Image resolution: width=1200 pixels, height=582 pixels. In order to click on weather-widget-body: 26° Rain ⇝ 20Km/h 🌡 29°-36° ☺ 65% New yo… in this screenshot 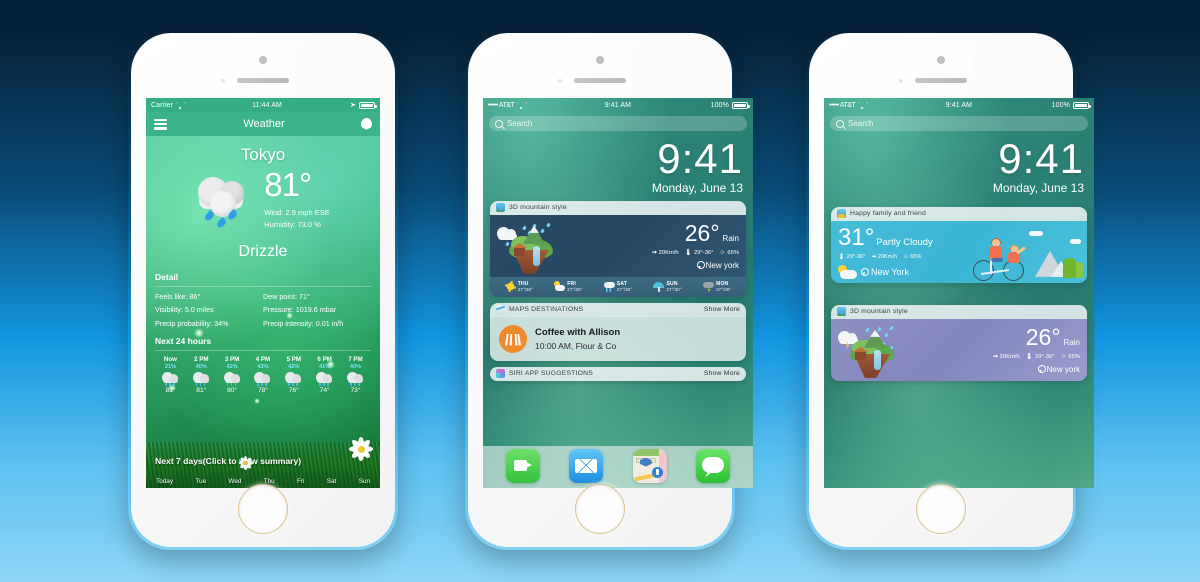, I will do `click(618, 245)`.